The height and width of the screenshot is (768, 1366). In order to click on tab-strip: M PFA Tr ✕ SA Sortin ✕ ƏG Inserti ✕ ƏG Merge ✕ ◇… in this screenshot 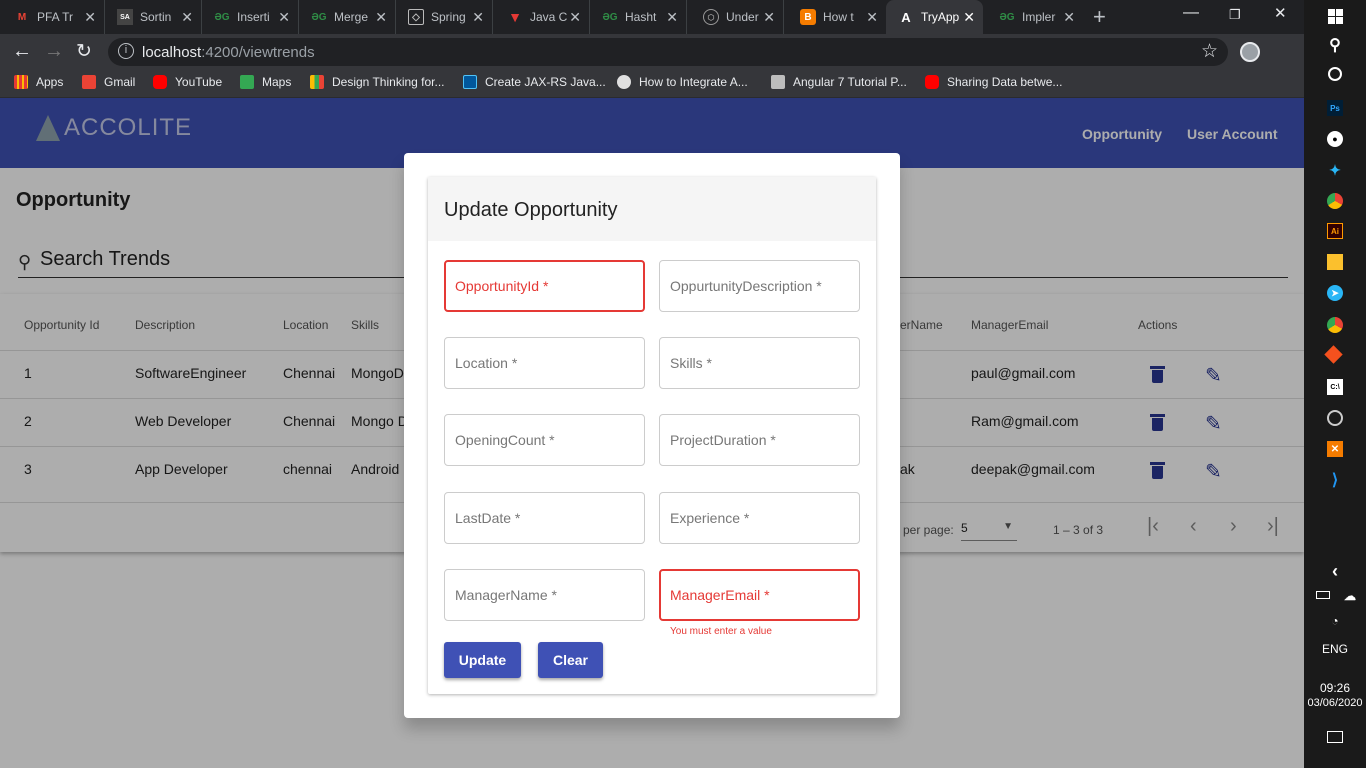, I will do `click(652, 17)`.